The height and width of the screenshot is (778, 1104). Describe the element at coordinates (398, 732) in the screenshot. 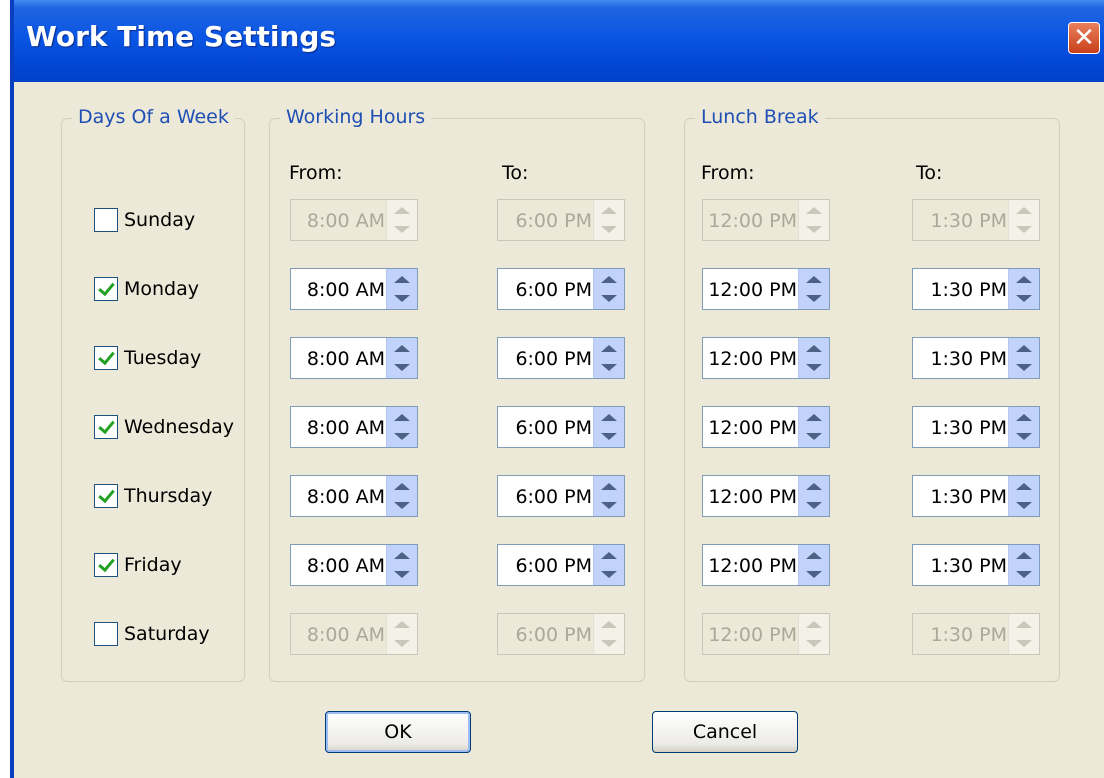

I see `ok-button: OK` at that location.